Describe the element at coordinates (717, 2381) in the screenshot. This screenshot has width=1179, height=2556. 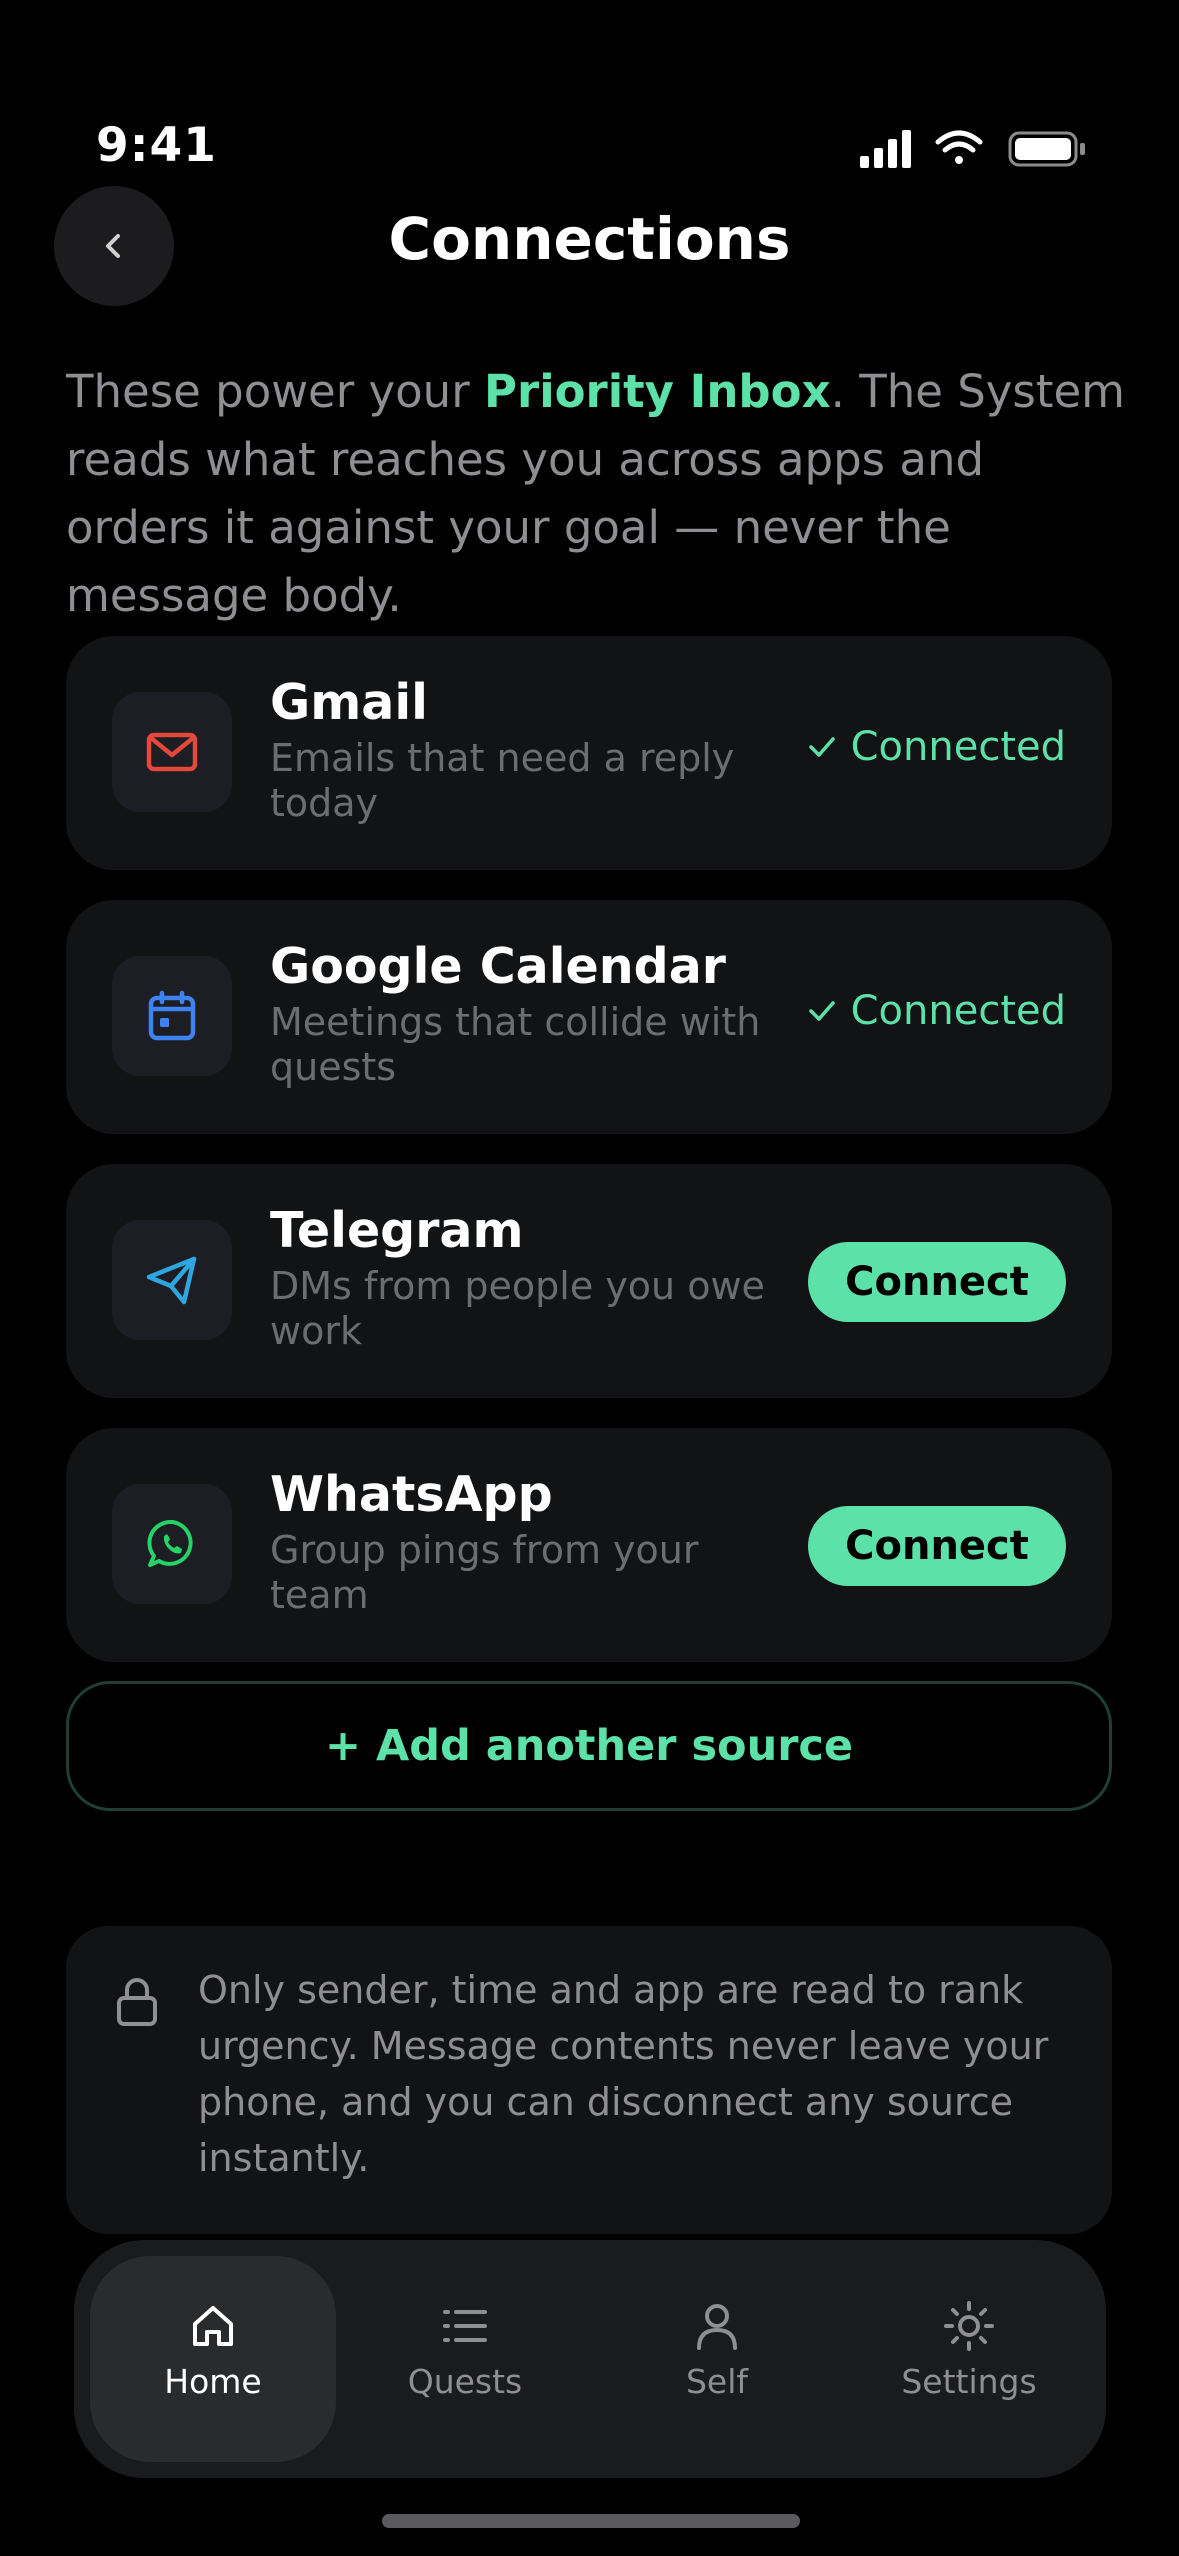
I see `tab-label: Self` at that location.